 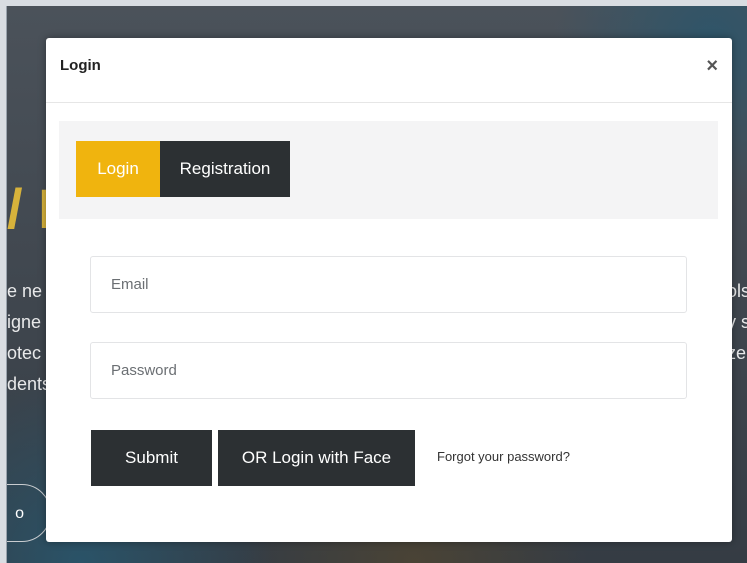 What do you see at coordinates (389, 70) in the screenshot?
I see `modal-header: Login ×` at bounding box center [389, 70].